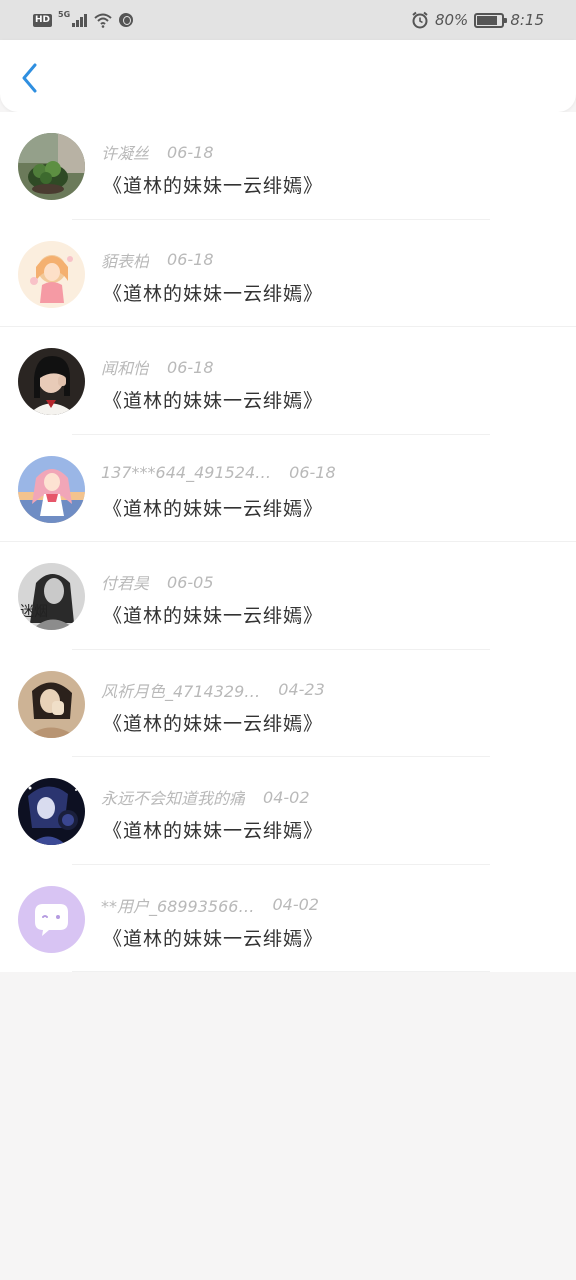 The height and width of the screenshot is (1280, 576). What do you see at coordinates (125, 367) in the screenshot?
I see `user-name: 闻和怡` at bounding box center [125, 367].